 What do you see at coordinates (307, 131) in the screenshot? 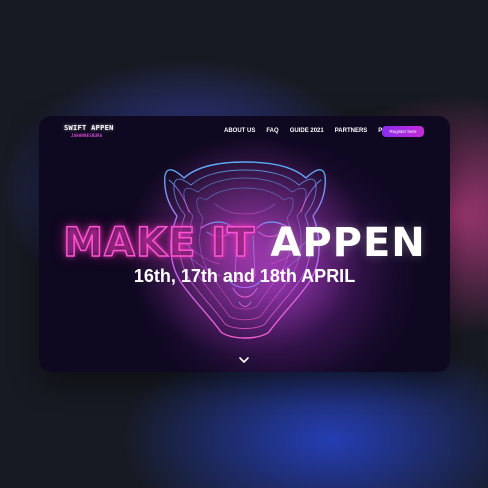
I see `nav-item-guide-2021: GUIDE 2021` at bounding box center [307, 131].